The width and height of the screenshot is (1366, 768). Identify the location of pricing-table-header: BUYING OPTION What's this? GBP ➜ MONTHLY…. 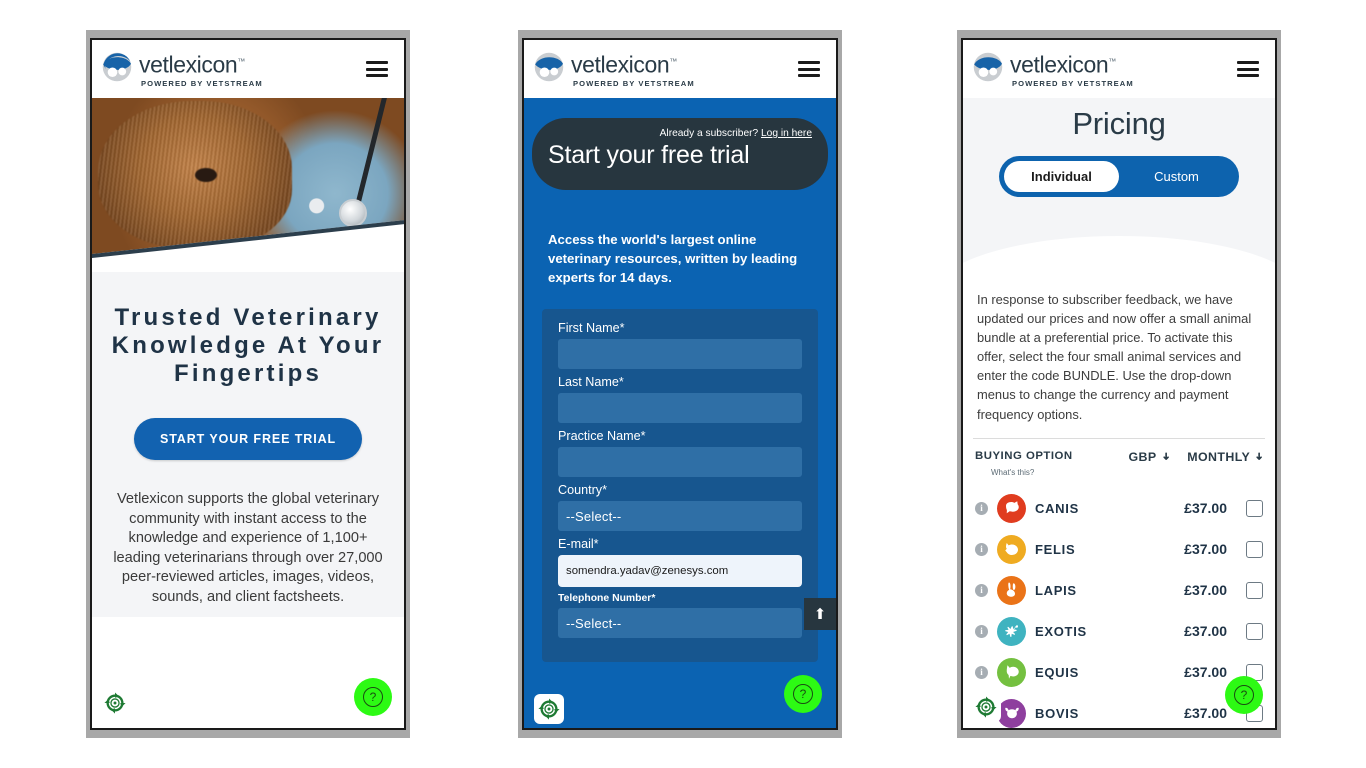
(1119, 463).